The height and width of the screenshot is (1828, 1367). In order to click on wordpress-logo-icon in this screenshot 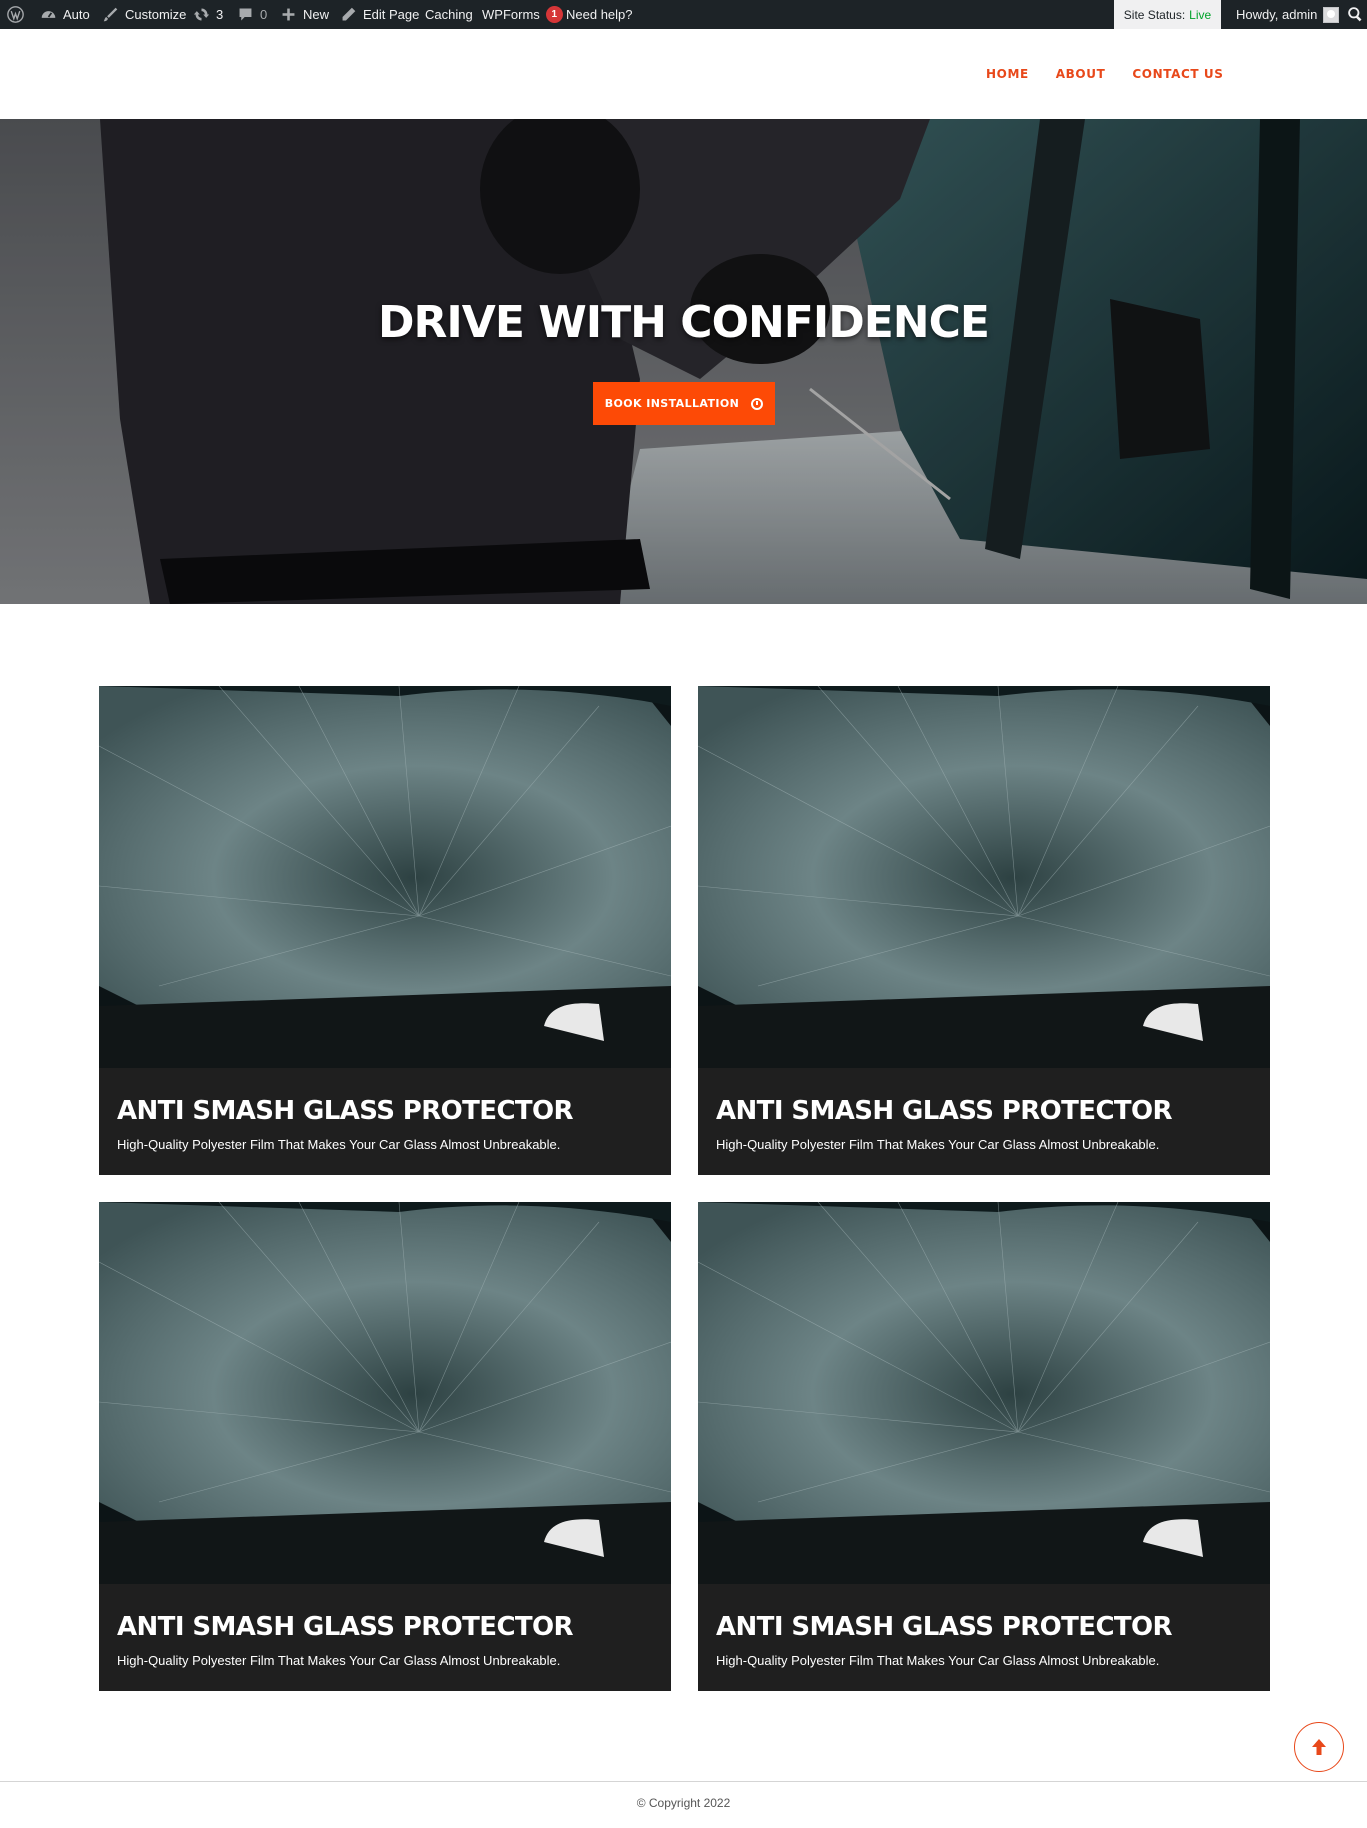, I will do `click(15, 15)`.